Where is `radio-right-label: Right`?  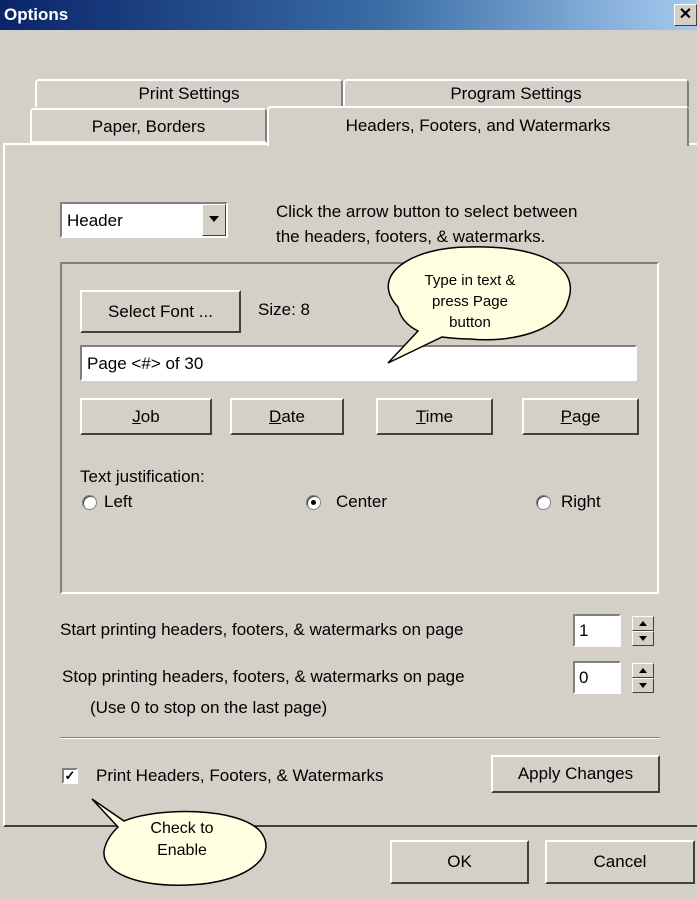 radio-right-label: Right is located at coordinates (581, 501).